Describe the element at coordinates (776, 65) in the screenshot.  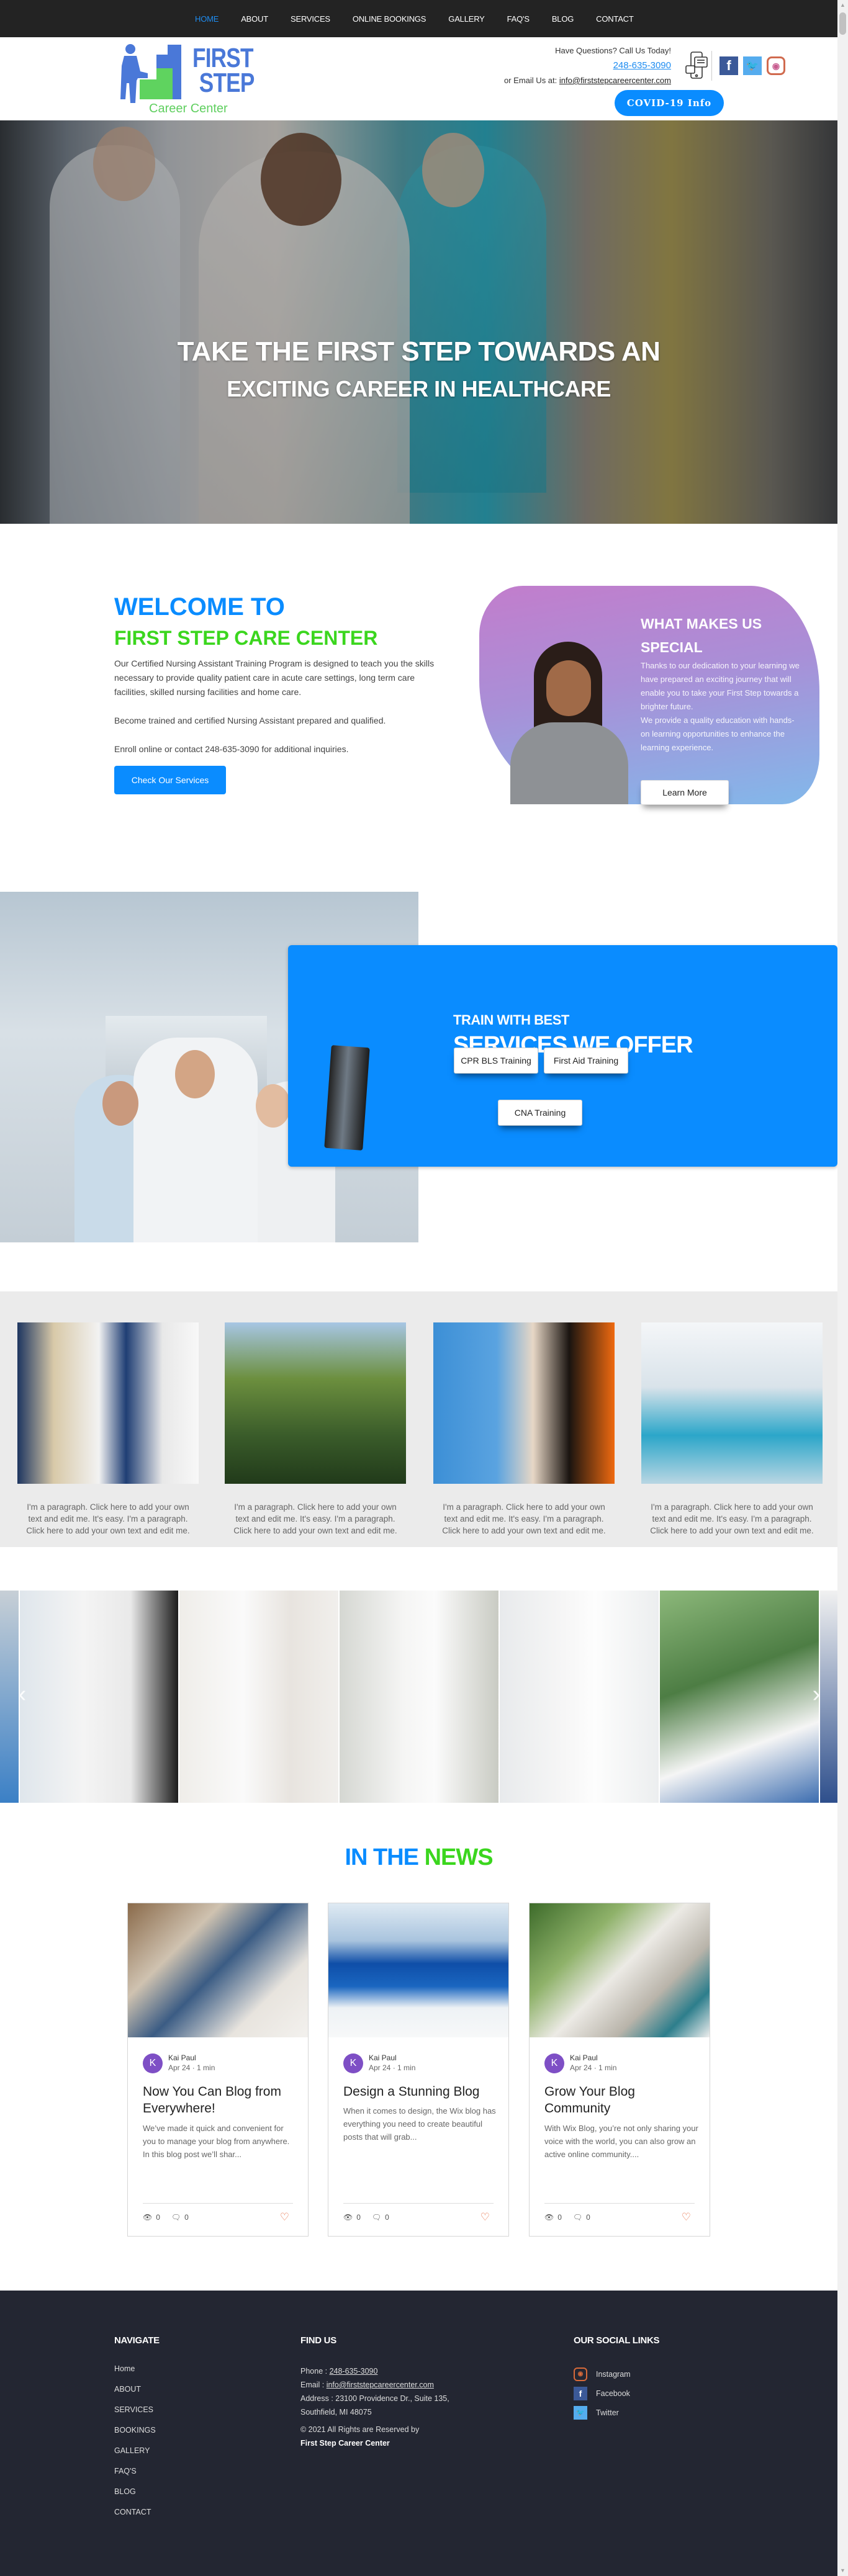
I see `instagram-icon: ◉` at that location.